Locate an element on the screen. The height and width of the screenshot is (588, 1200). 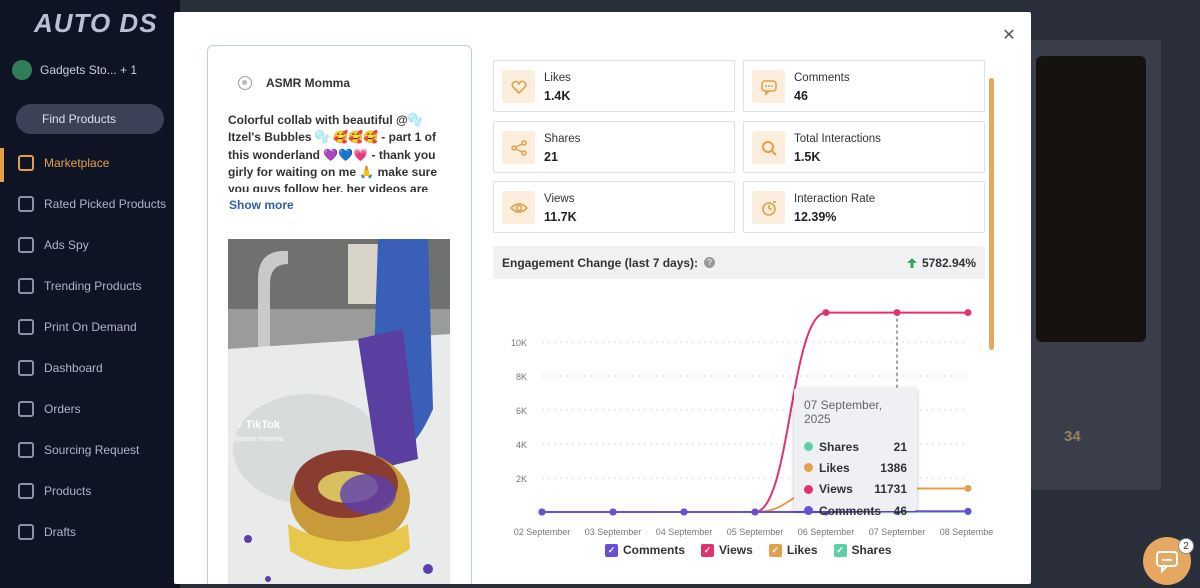
sidebar-item: Print On Demand is located at coordinates (97, 327).